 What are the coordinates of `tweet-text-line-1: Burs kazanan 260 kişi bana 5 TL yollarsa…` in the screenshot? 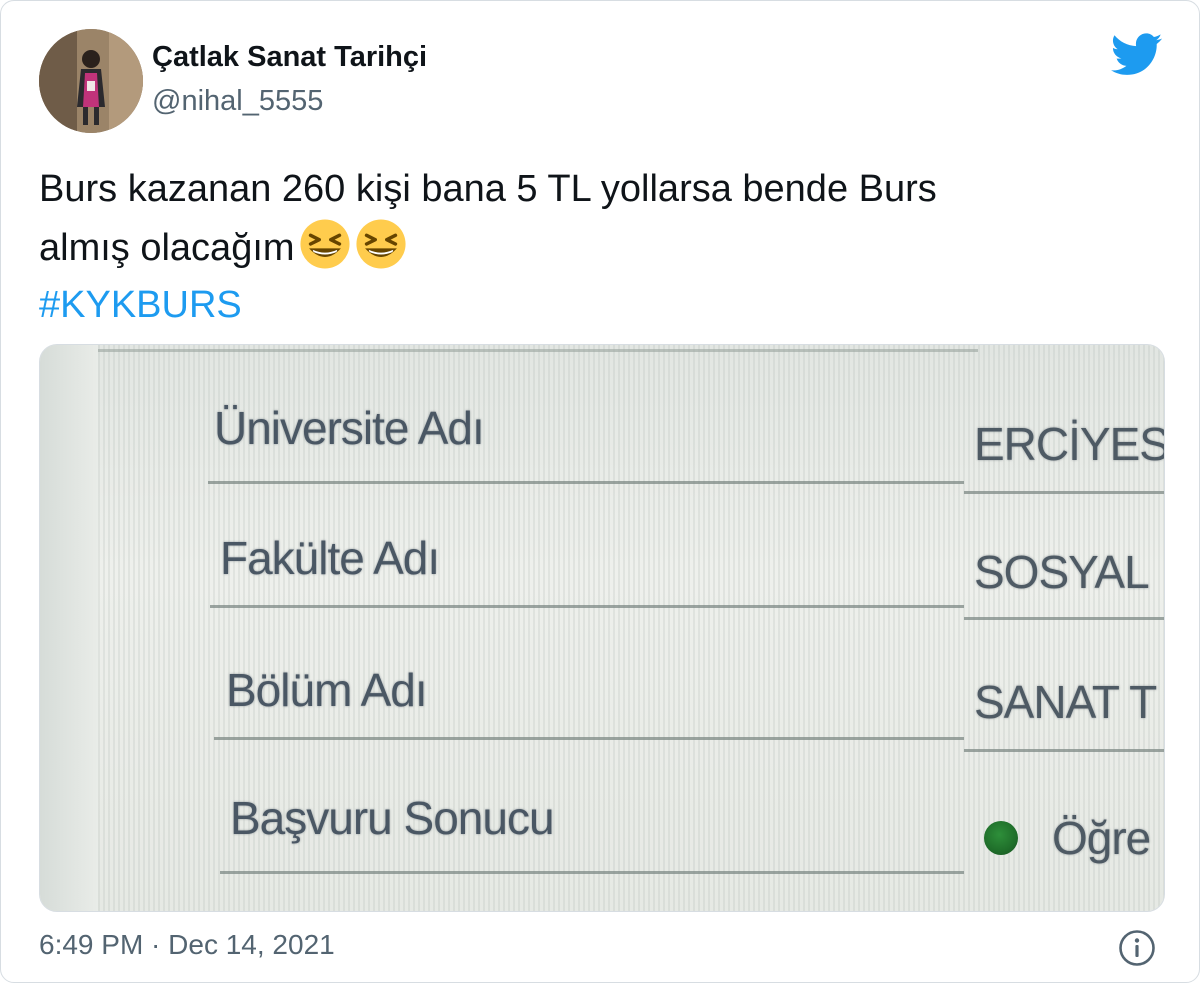 It's located at (488, 189).